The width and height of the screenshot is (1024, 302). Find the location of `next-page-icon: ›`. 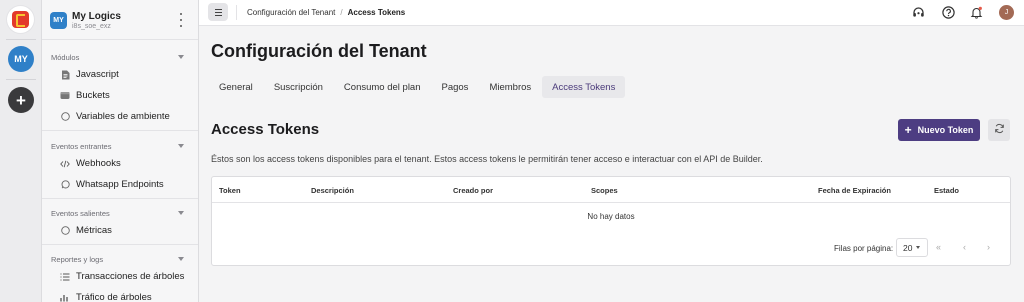

next-page-icon: › is located at coordinates (988, 247).